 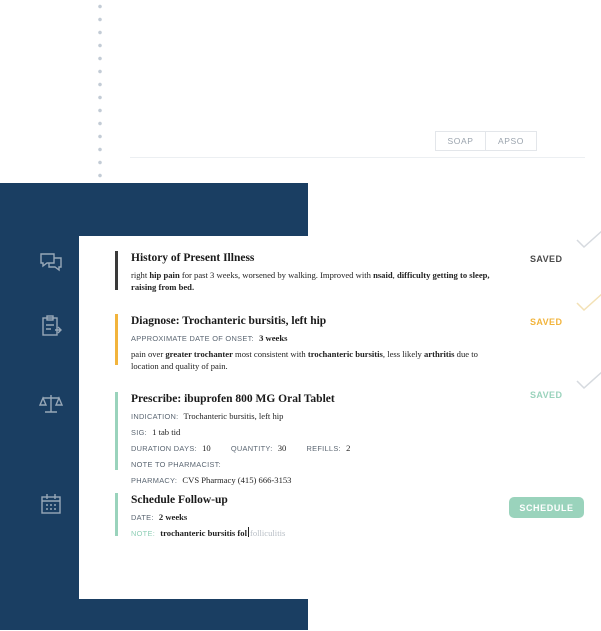 What do you see at coordinates (311, 338) in the screenshot?
I see `onset-field: APPROXIMATE DATE OF ONSET: 3 weeks` at bounding box center [311, 338].